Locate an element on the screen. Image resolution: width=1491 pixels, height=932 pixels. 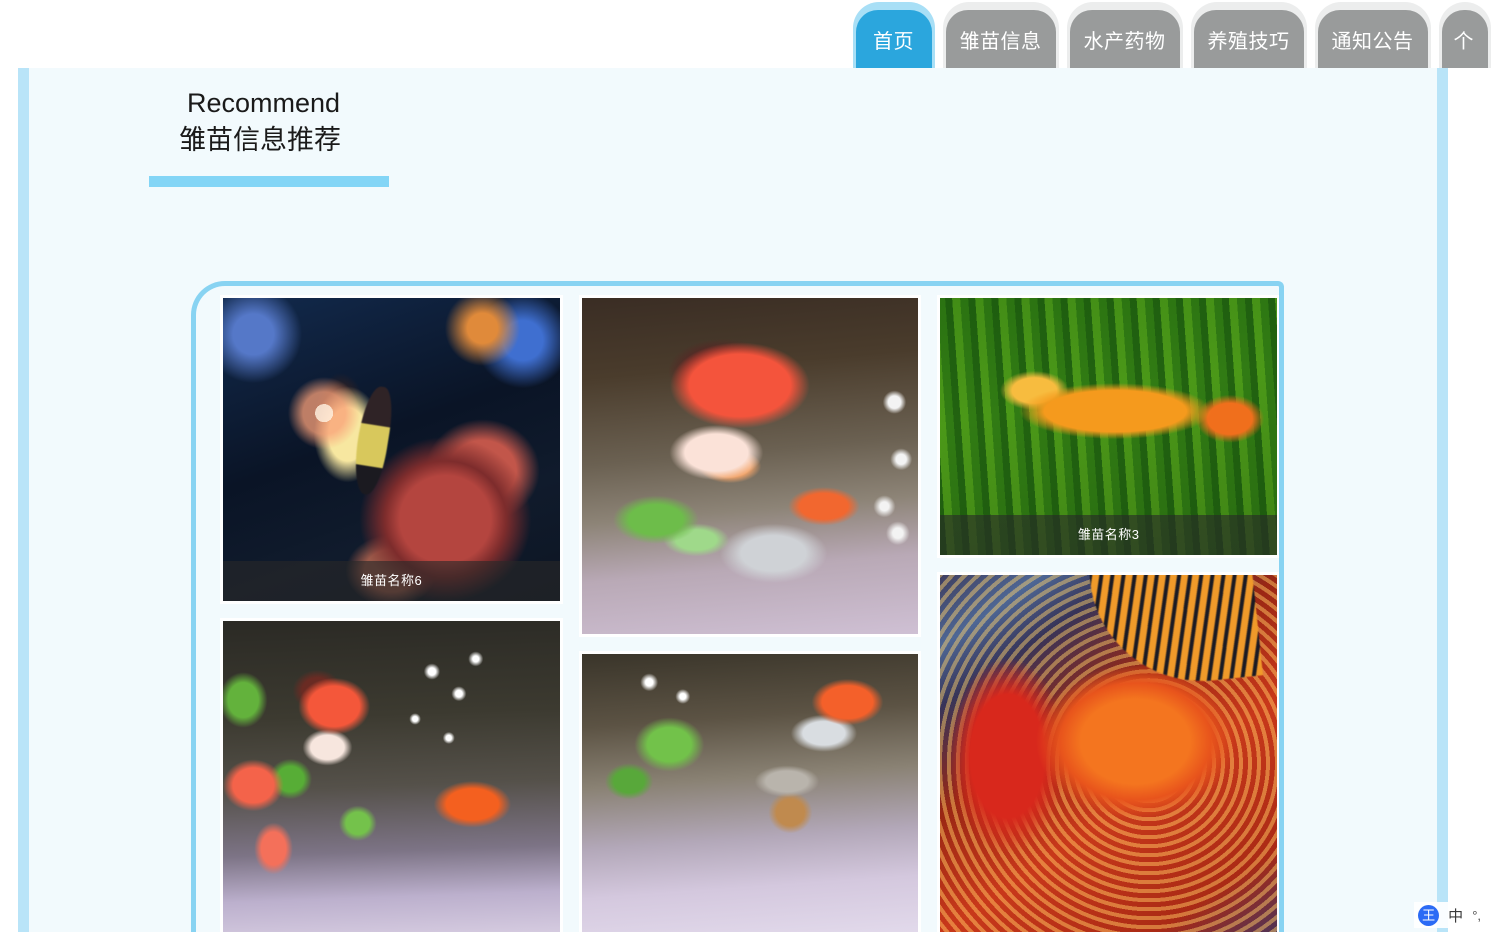
nav-tab-aquatic-drugs: 水产药物 is located at coordinates (1124, 35).